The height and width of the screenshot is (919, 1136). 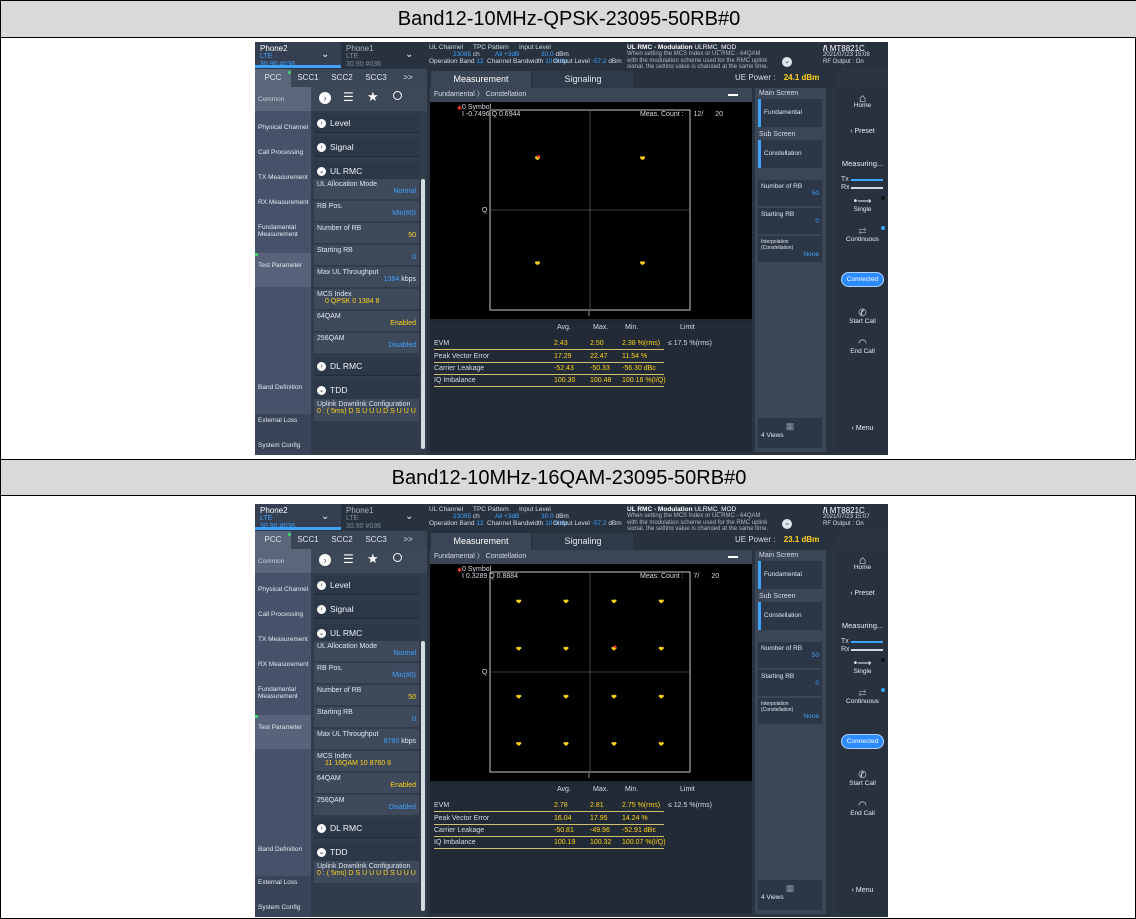 What do you see at coordinates (280, 152) in the screenshot?
I see `nav-call-processing: Call Processing` at bounding box center [280, 152].